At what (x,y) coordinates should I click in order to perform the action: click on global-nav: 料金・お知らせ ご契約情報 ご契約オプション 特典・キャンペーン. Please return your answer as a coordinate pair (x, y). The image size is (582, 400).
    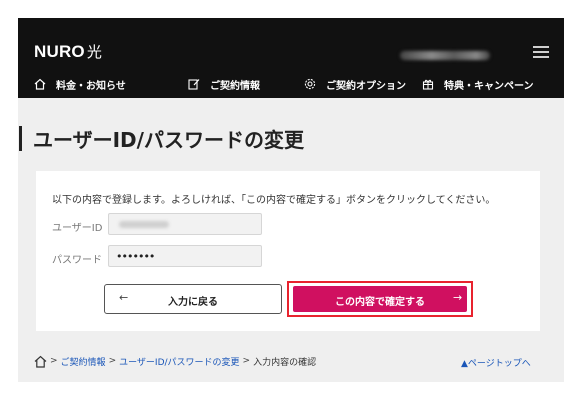
    Looking at the image, I should click on (291, 84).